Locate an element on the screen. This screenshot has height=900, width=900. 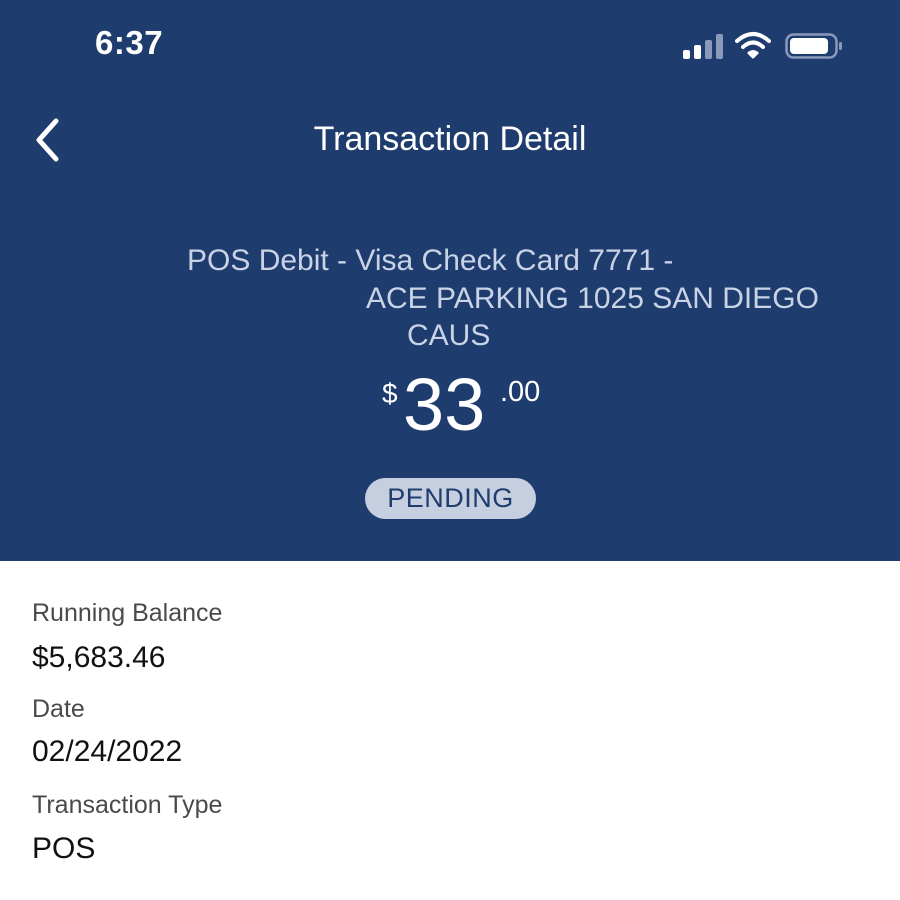
amount-whole: 33 is located at coordinates (444, 404).